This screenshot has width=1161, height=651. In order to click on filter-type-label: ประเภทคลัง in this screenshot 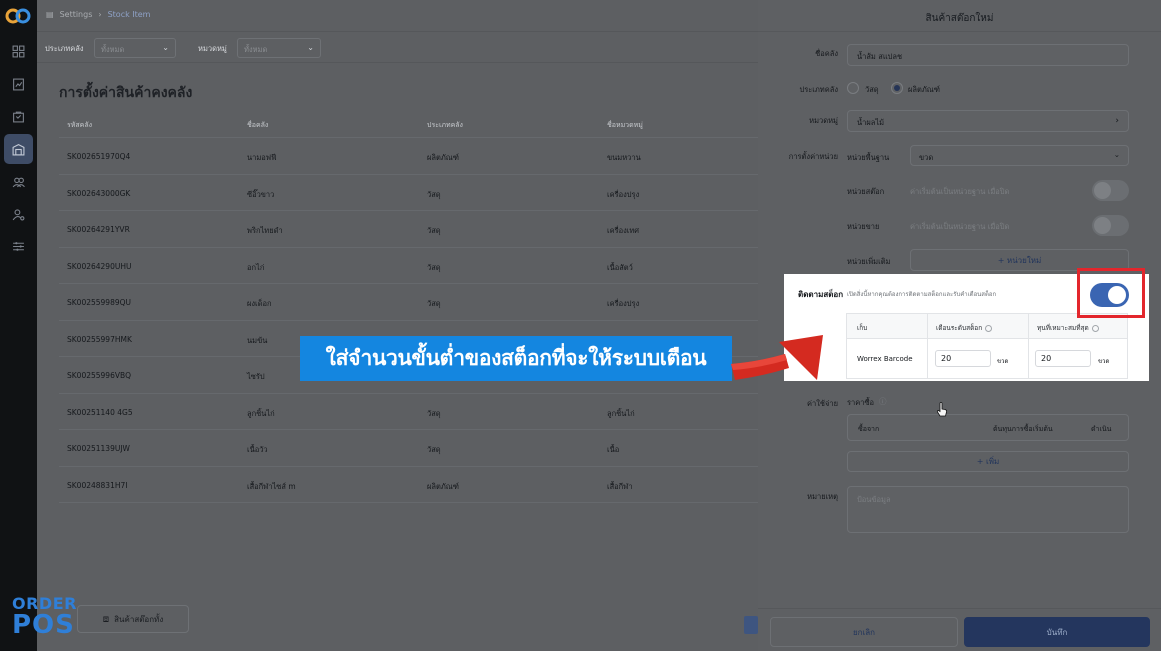, I will do `click(64, 48)`.